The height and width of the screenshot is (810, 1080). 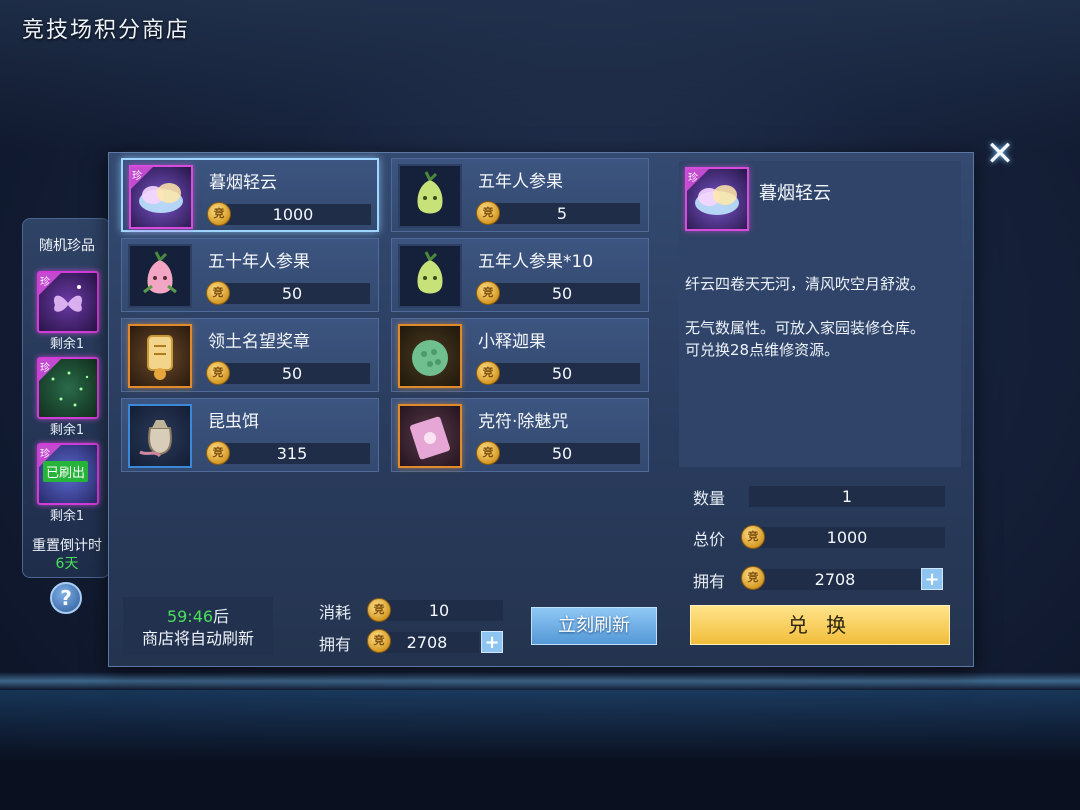 I want to click on page-title: 竞技场积分商店, so click(x=106, y=30).